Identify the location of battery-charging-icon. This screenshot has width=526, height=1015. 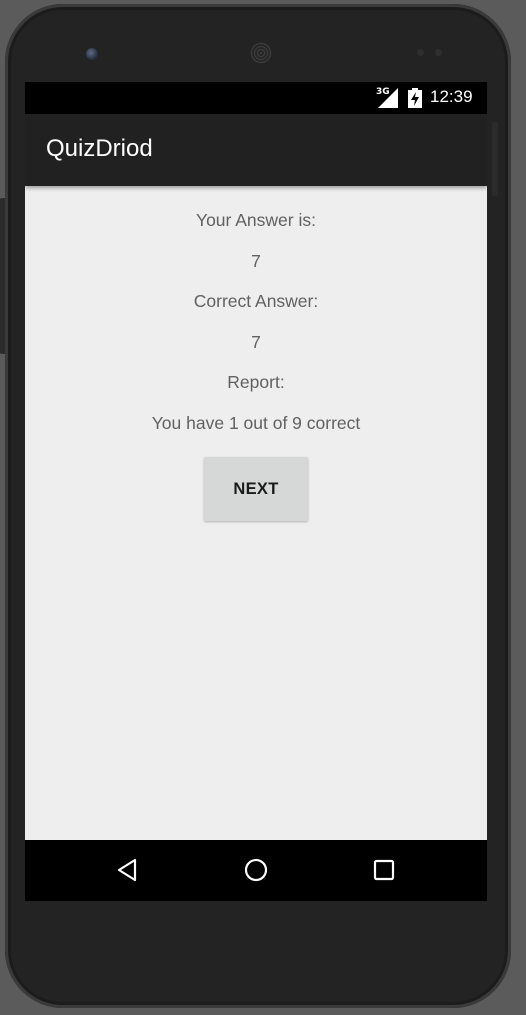
(415, 98).